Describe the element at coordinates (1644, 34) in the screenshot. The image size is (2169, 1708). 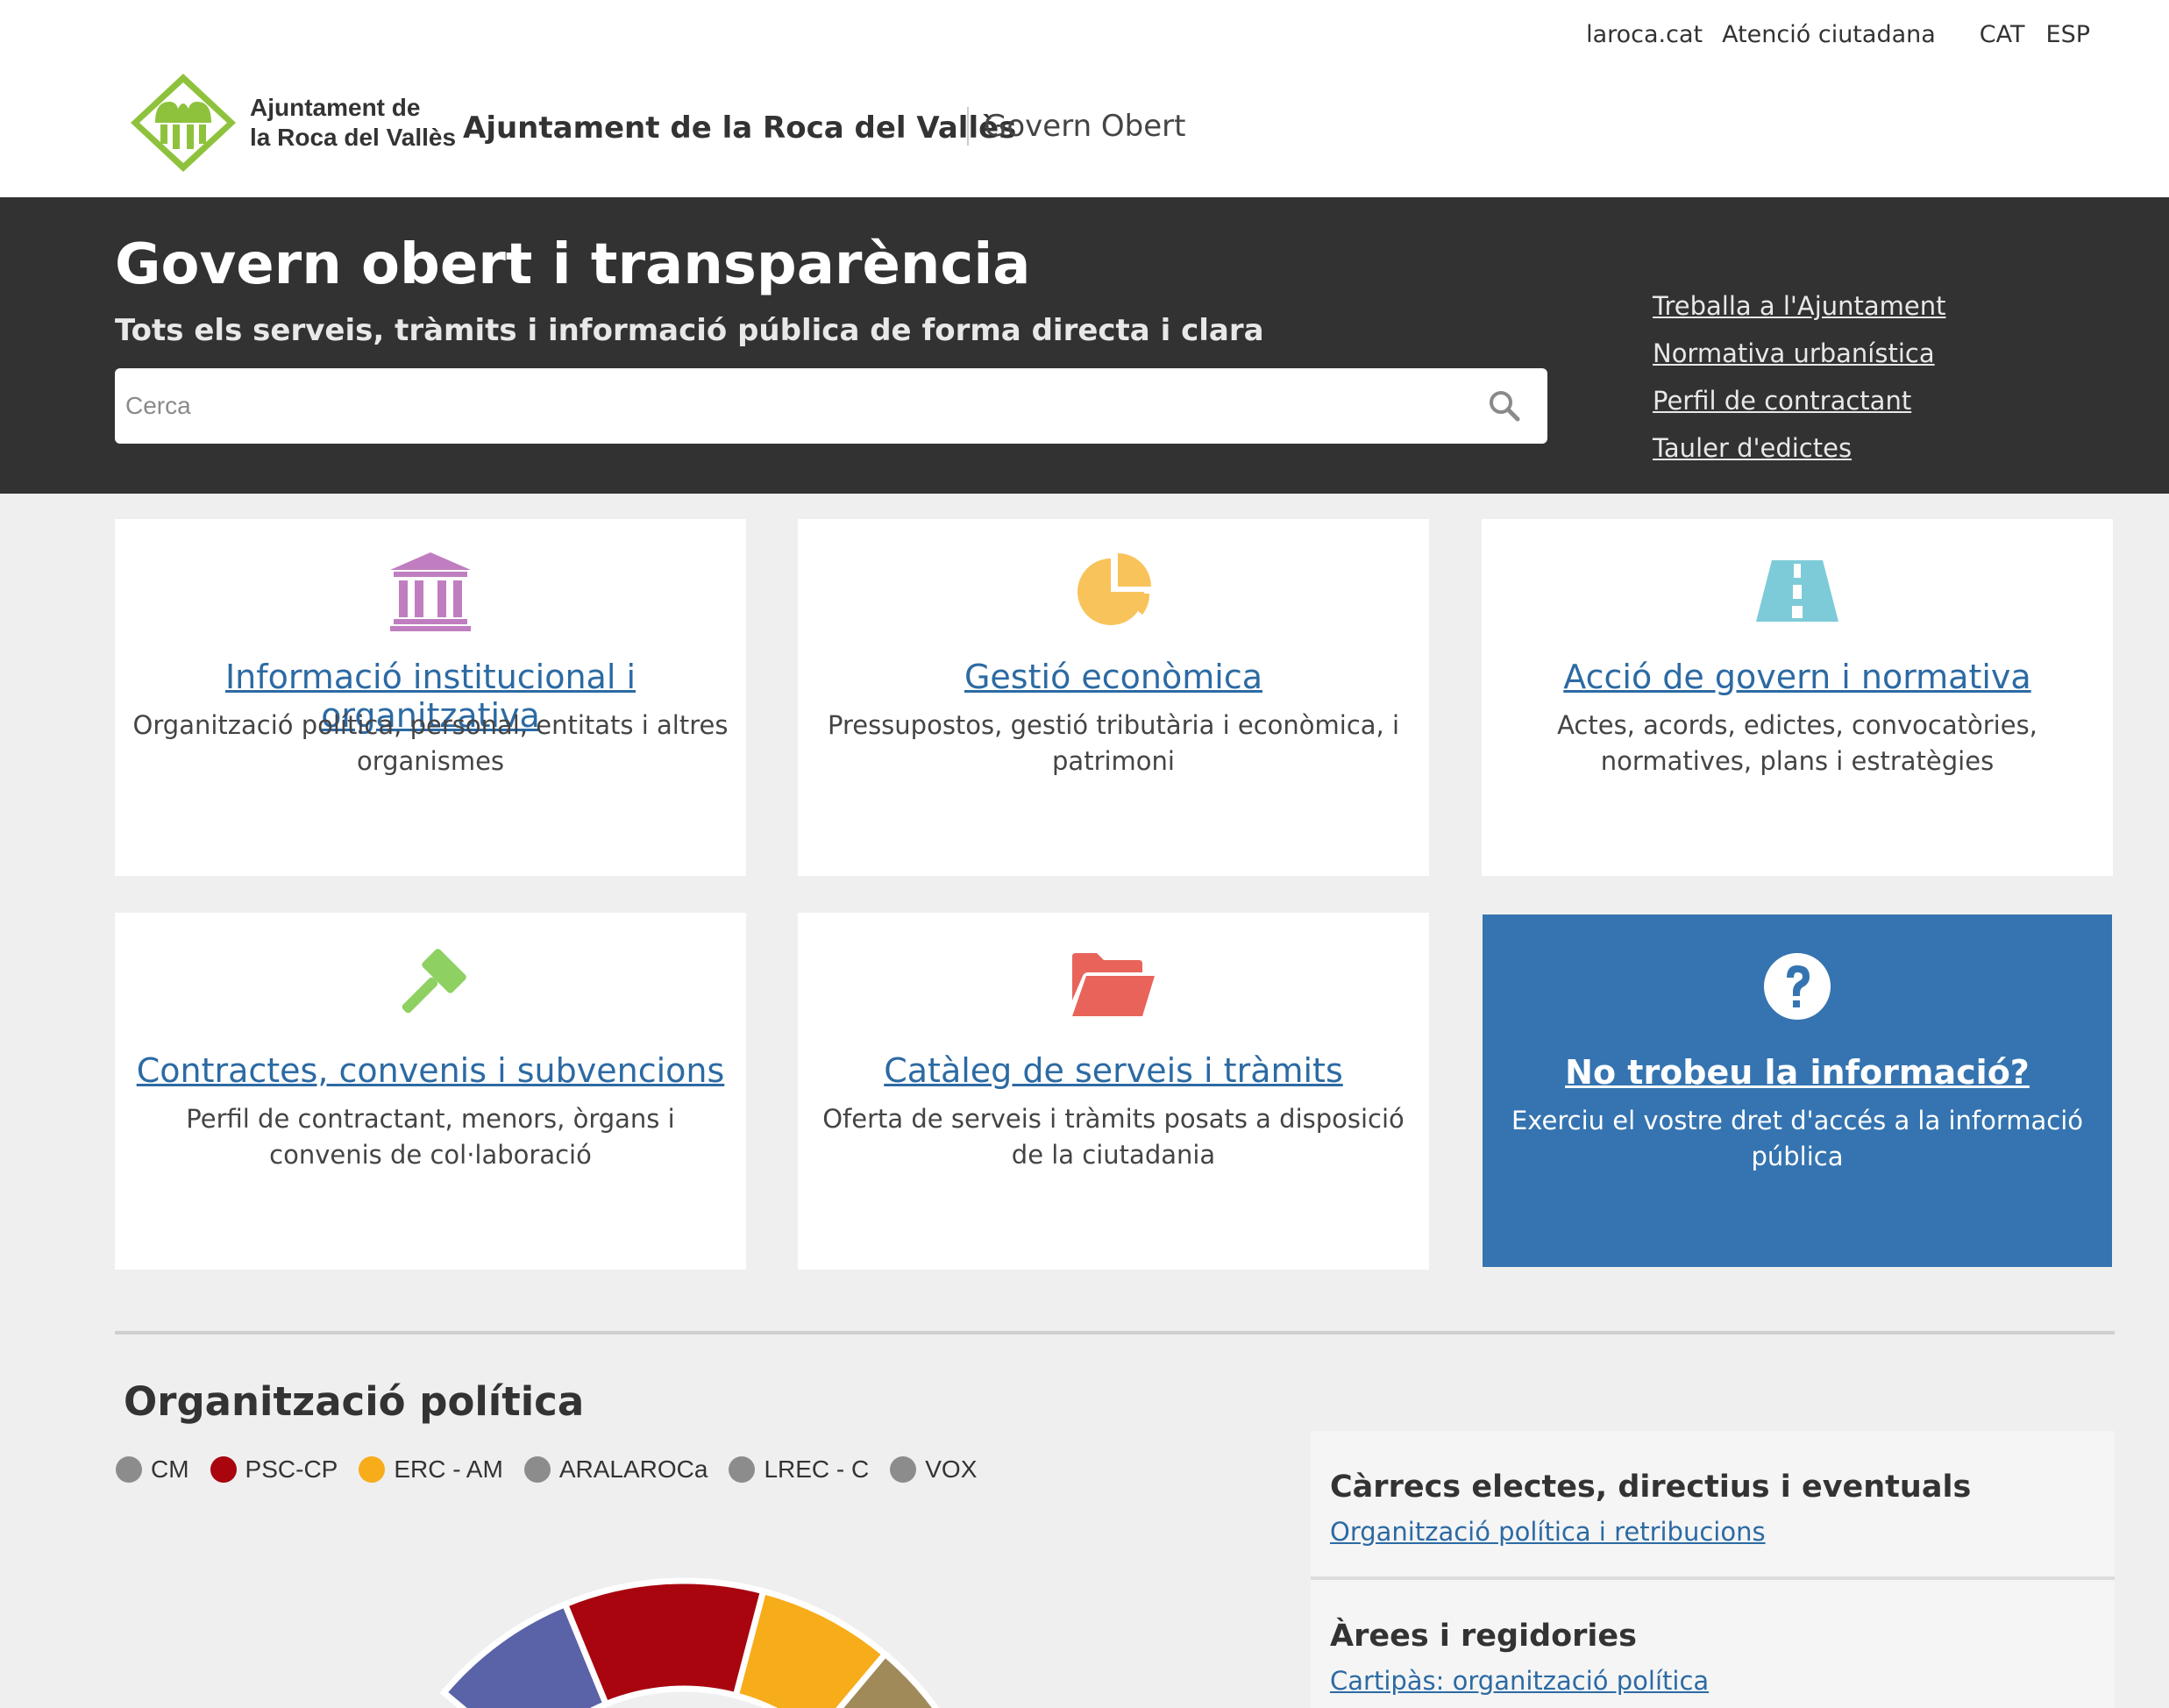
I see `top-link-laroca: laroca.cat` at that location.